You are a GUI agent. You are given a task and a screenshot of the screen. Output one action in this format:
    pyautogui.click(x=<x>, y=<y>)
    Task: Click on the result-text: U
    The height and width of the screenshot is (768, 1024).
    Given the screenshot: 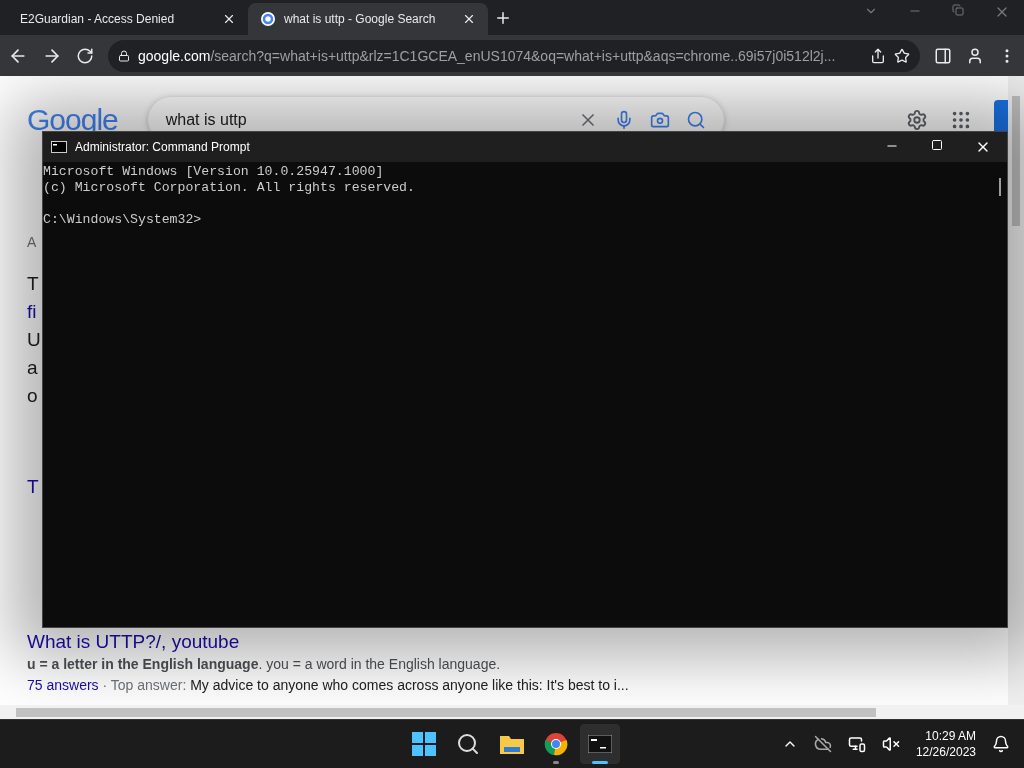 What is the action you would take?
    pyautogui.click(x=34, y=340)
    